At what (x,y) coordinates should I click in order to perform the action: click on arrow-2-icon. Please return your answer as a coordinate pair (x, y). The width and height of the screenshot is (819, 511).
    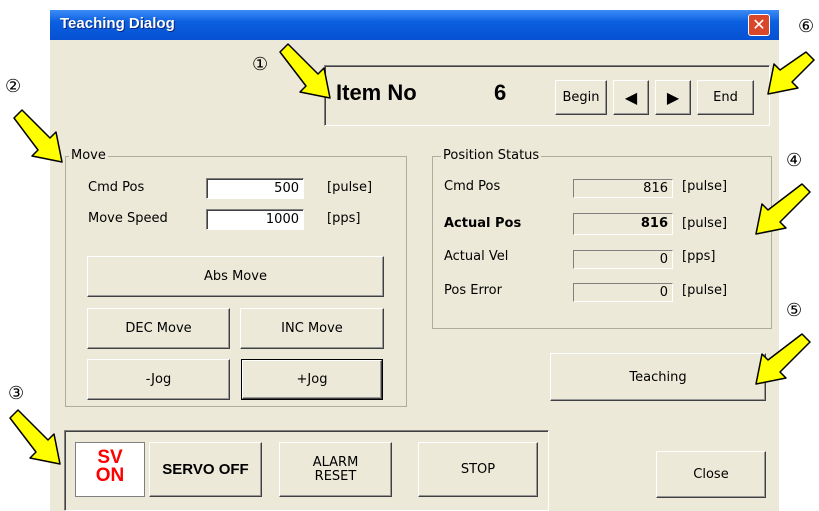
    Looking at the image, I should click on (38, 136).